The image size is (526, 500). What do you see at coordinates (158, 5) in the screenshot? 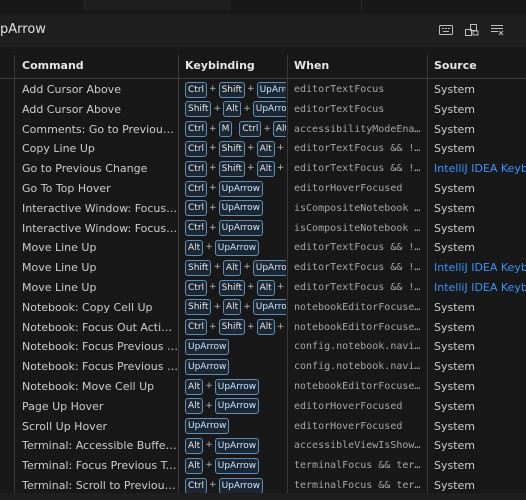
I see `editor-tab-active` at bounding box center [158, 5].